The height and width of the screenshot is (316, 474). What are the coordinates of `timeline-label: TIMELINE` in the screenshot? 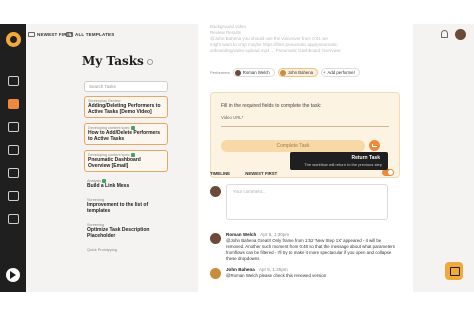 It's located at (220, 173).